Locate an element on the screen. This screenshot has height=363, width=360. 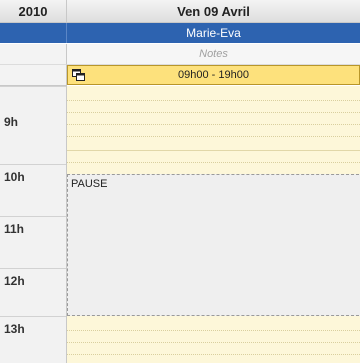
copy-icon is located at coordinates (78, 75).